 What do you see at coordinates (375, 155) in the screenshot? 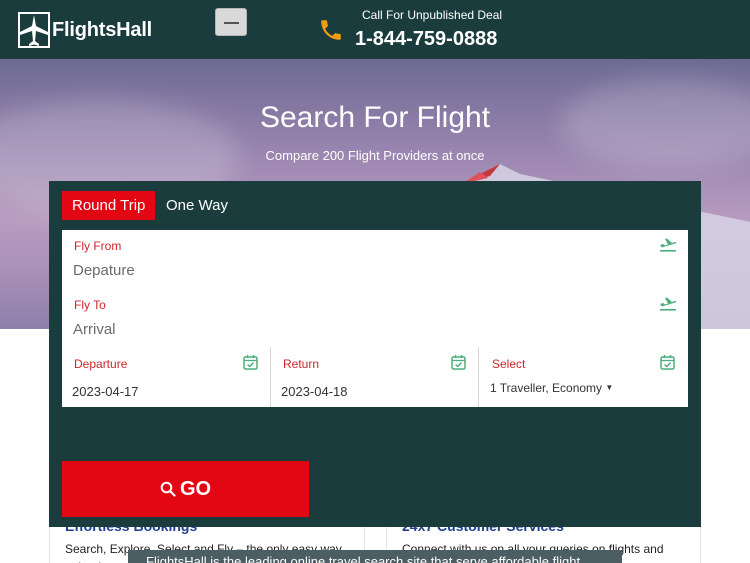
I see `hero-subtitle: Compare 200 Flight Providers at once` at bounding box center [375, 155].